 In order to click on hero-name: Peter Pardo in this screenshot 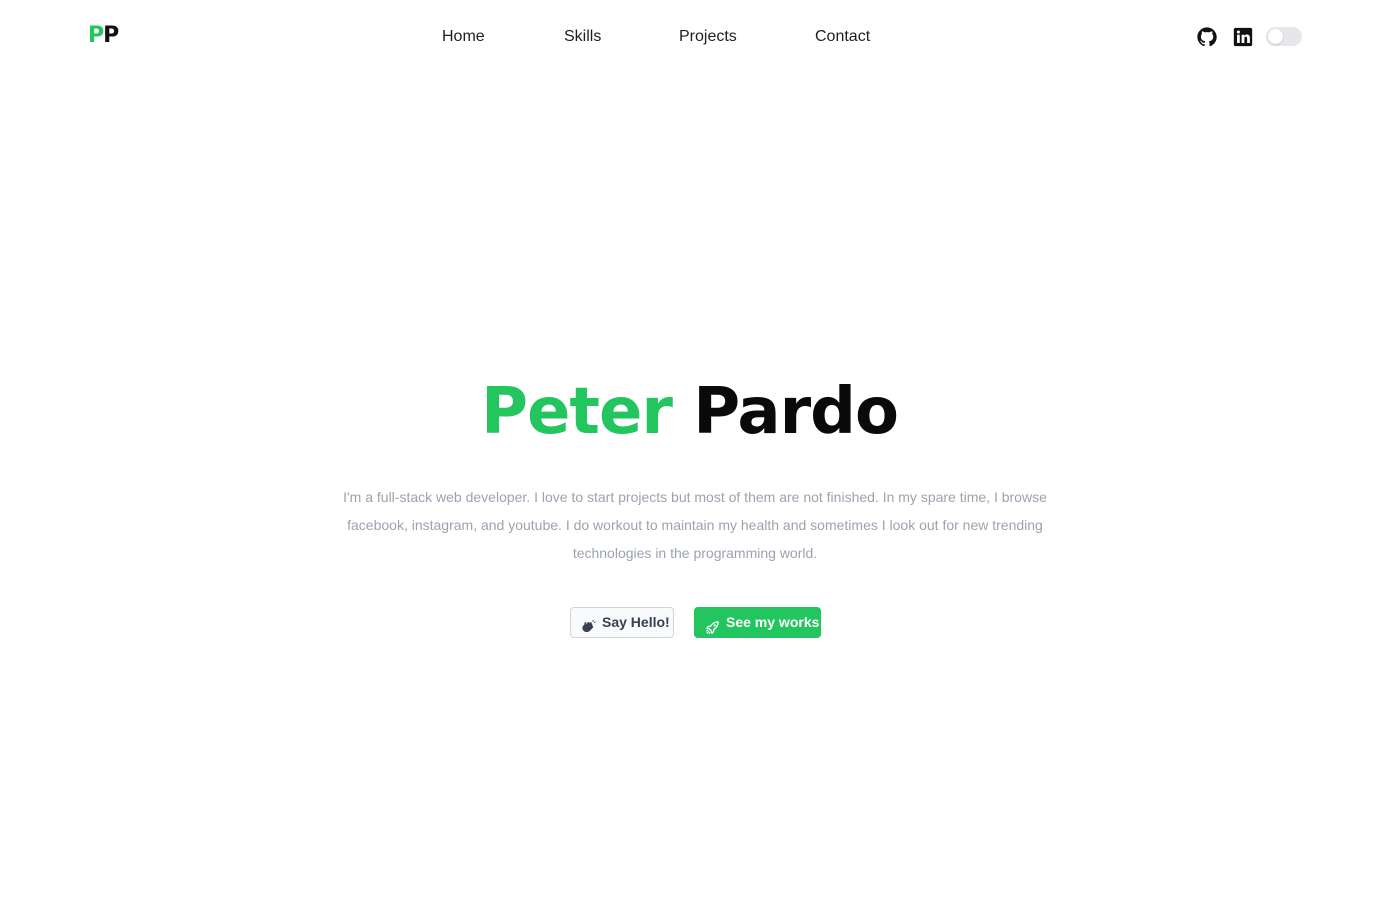, I will do `click(689, 412)`.